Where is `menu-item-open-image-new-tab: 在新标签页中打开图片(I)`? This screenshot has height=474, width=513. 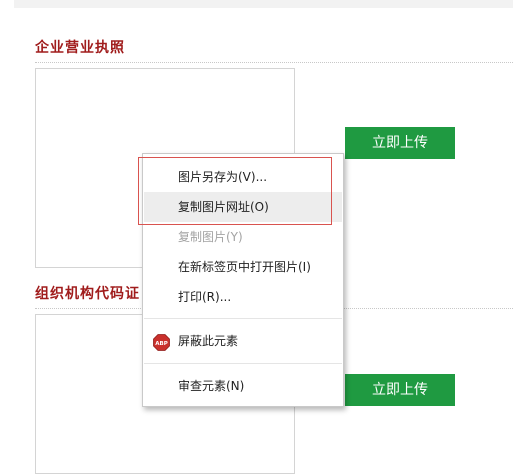
menu-item-open-image-new-tab: 在新标签页中打开图片(I) is located at coordinates (243, 267).